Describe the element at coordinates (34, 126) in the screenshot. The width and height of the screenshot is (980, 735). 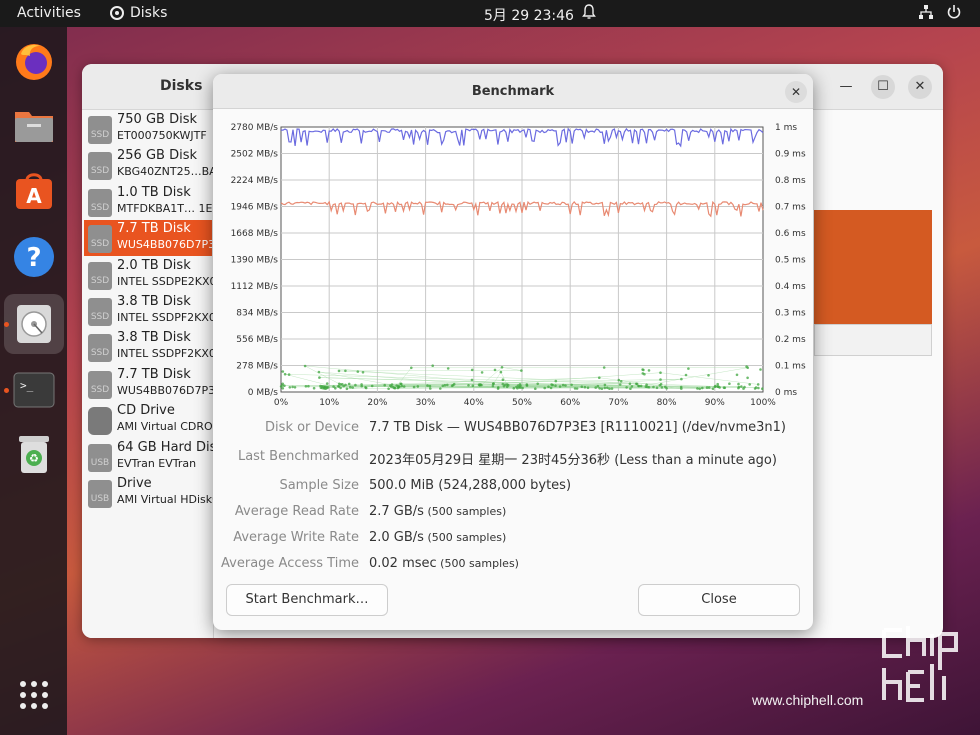
I see `files-icon` at that location.